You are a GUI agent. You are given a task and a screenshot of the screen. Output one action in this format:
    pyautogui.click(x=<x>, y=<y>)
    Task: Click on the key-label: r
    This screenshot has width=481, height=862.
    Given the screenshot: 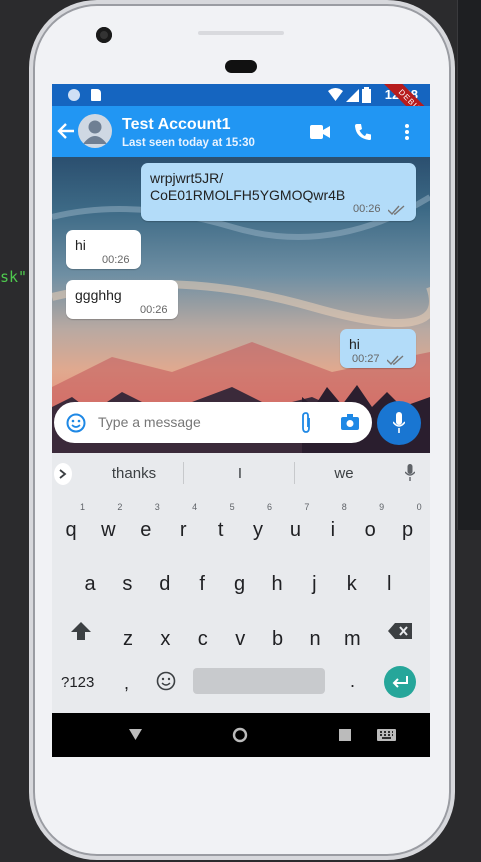 What is the action you would take?
    pyautogui.click(x=183, y=530)
    